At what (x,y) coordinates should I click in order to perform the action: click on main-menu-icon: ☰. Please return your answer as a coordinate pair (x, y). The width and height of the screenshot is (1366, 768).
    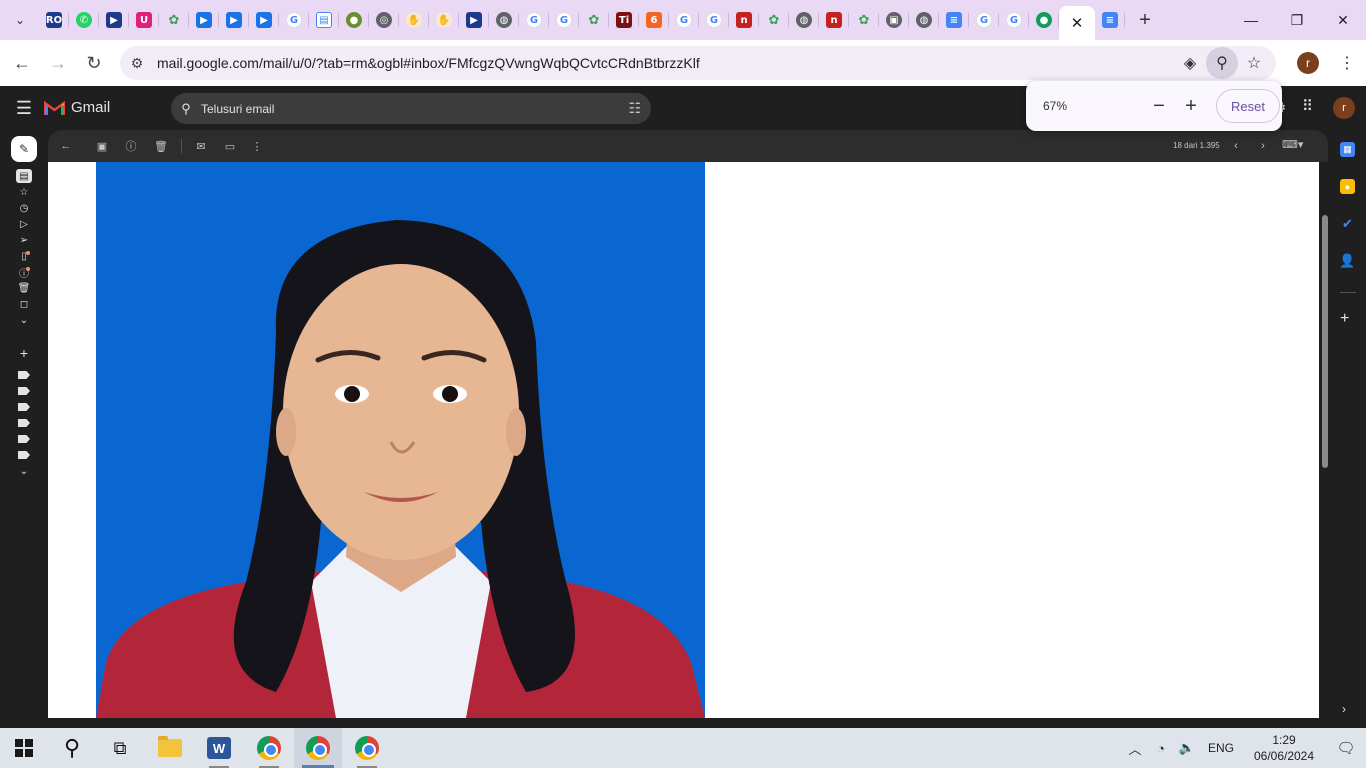
    Looking at the image, I should click on (24, 108).